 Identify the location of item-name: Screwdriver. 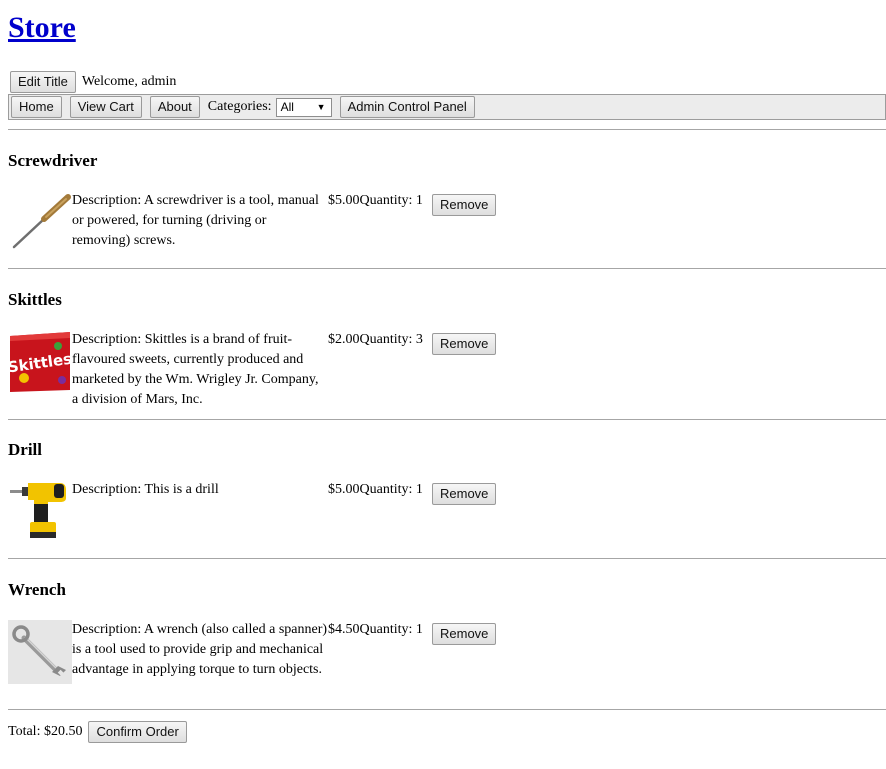
(53, 160).